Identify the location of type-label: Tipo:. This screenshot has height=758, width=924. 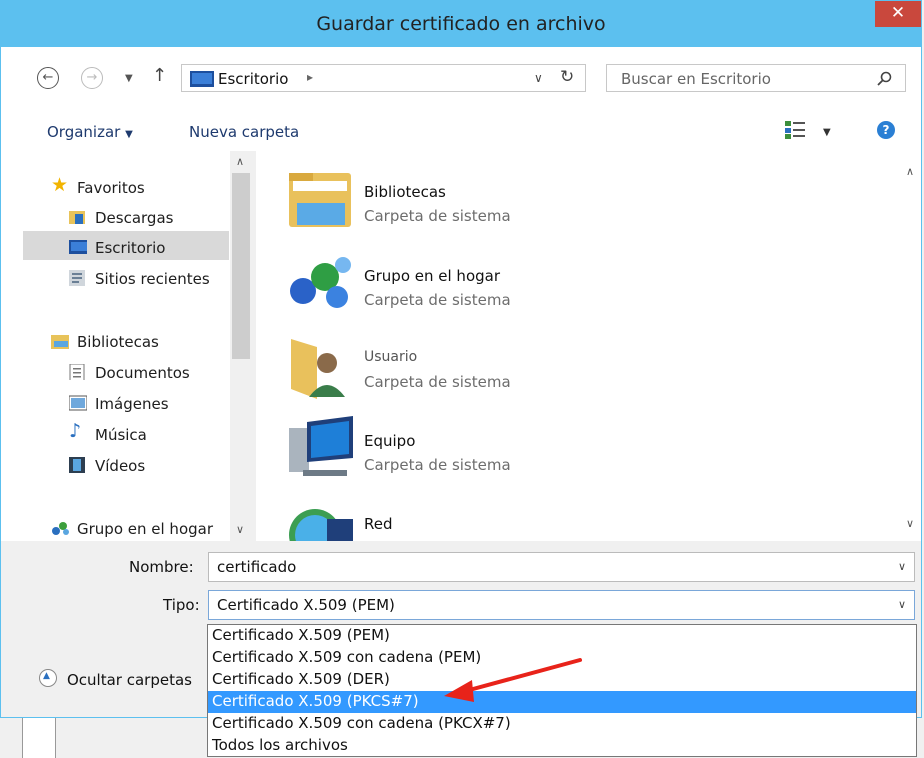
(181, 605).